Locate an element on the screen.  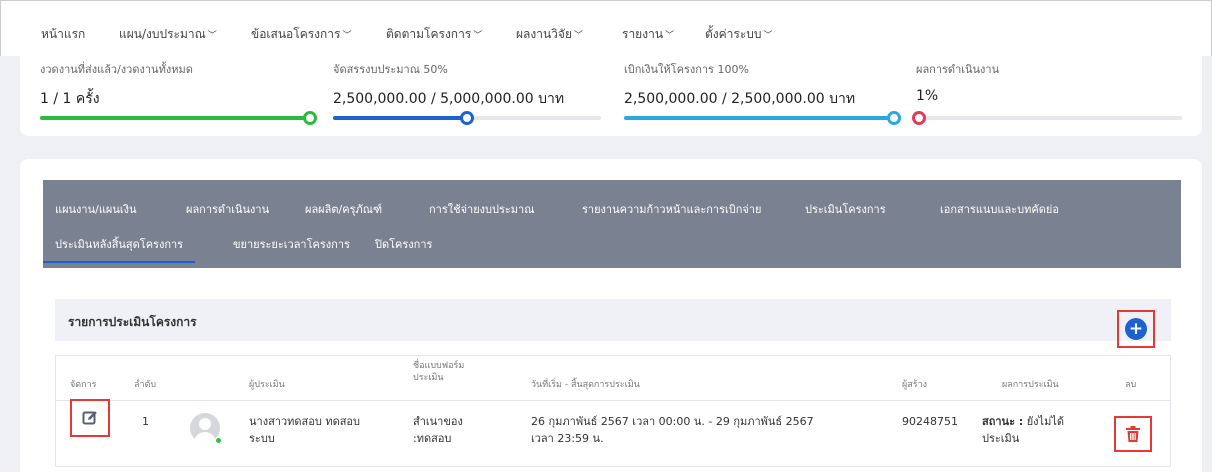
header-period: วันที่เริ่ม - สิ้นสุดการประเมิน is located at coordinates (585, 385).